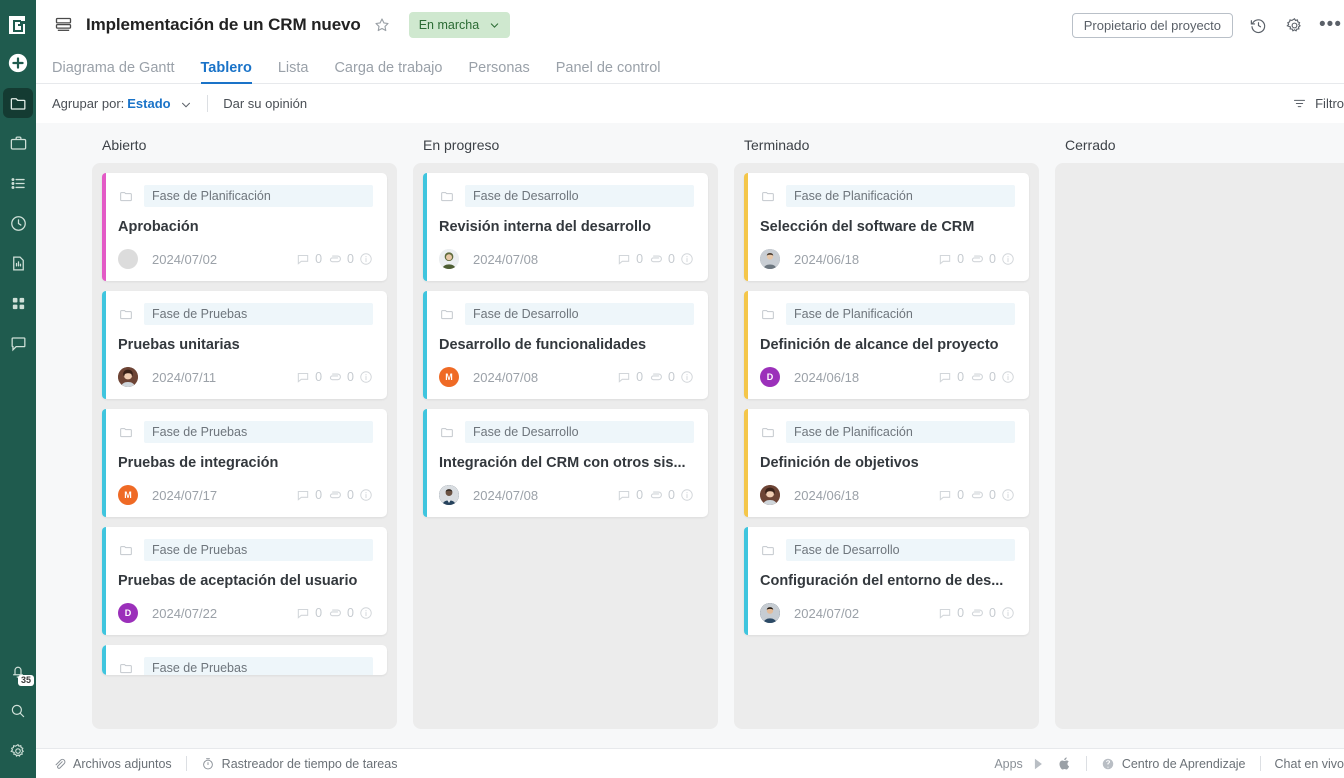 Image resolution: width=1344 pixels, height=778 pixels. Describe the element at coordinates (1309, 764) in the screenshot. I see `live-chat-button: Chat en vivo` at that location.